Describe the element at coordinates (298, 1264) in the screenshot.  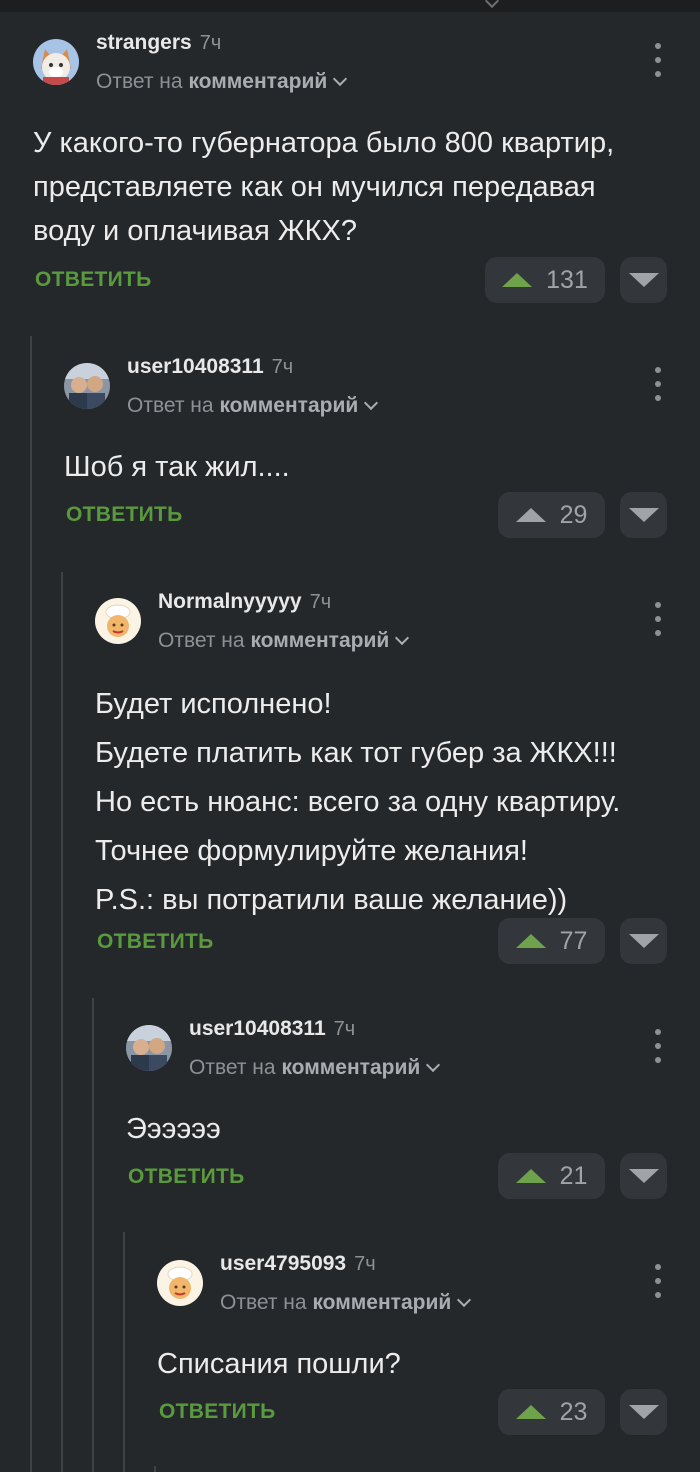
I see `username: user4795093 7ч` at that location.